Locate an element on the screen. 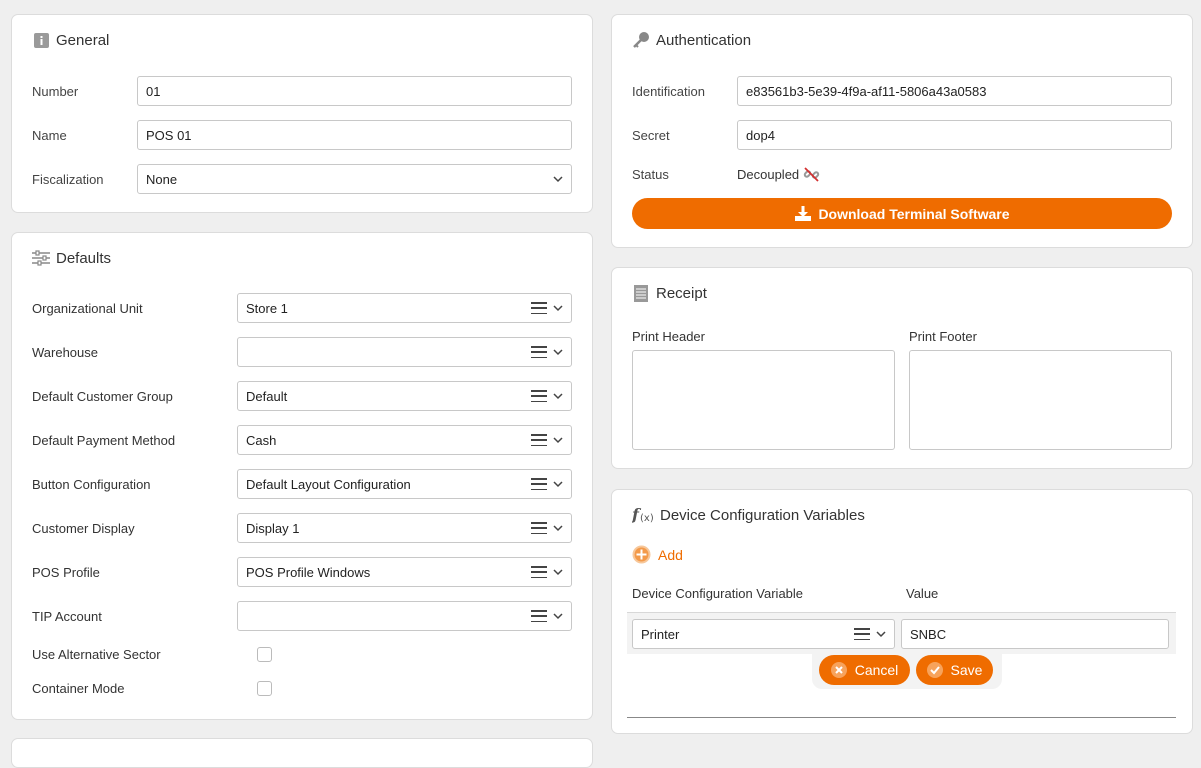 The height and width of the screenshot is (768, 1201). default-customer-group-label: Default Customer Group is located at coordinates (102, 396).